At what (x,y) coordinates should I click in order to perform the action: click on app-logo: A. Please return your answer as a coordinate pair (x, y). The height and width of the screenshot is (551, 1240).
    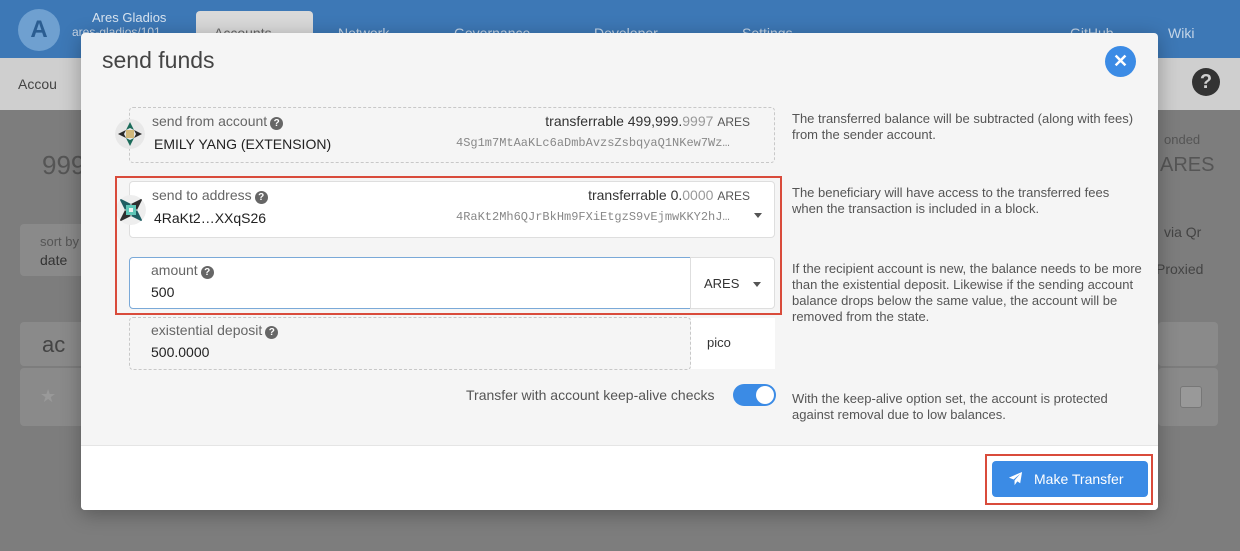
    Looking at the image, I should click on (39, 30).